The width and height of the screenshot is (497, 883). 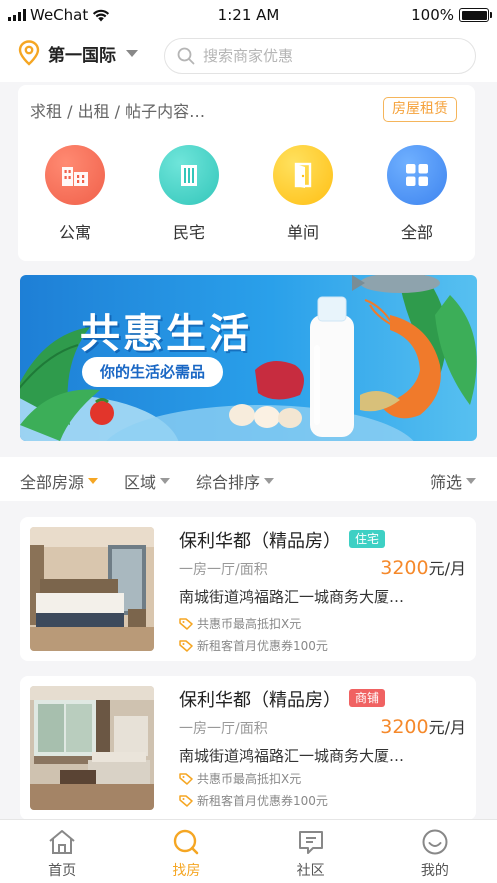 I want to click on grid-all-icon, so click(x=417, y=175).